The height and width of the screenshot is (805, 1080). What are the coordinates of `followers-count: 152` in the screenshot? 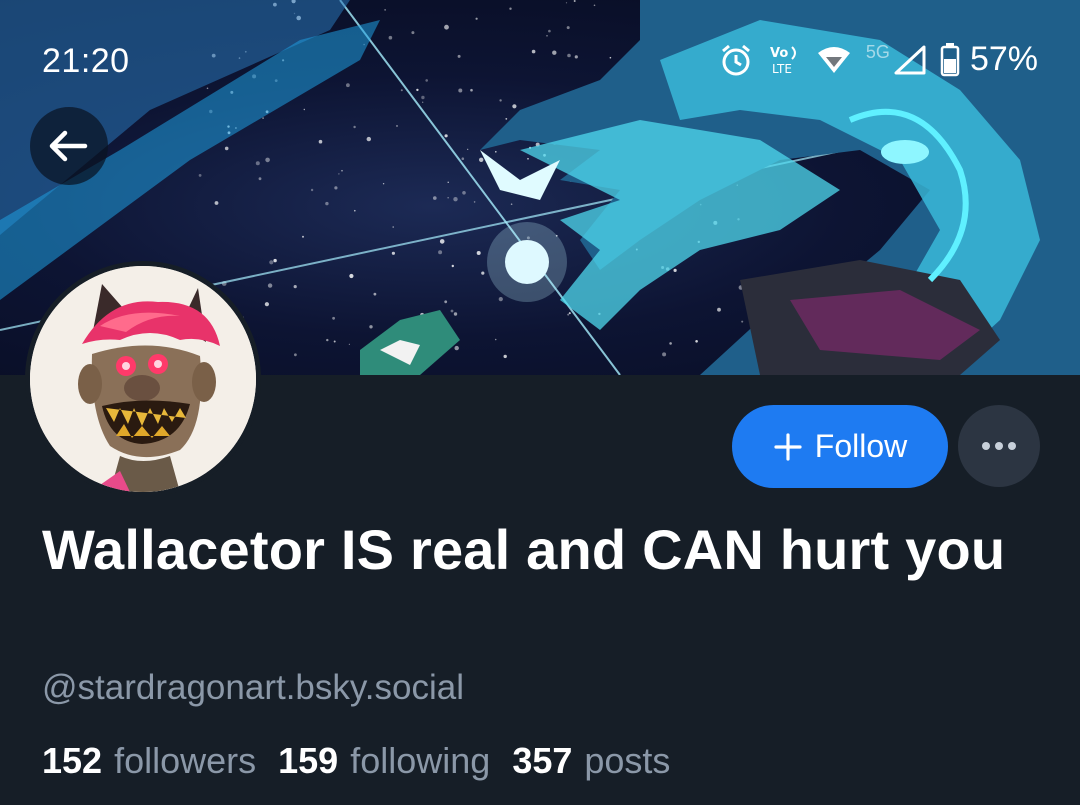 It's located at (72, 760).